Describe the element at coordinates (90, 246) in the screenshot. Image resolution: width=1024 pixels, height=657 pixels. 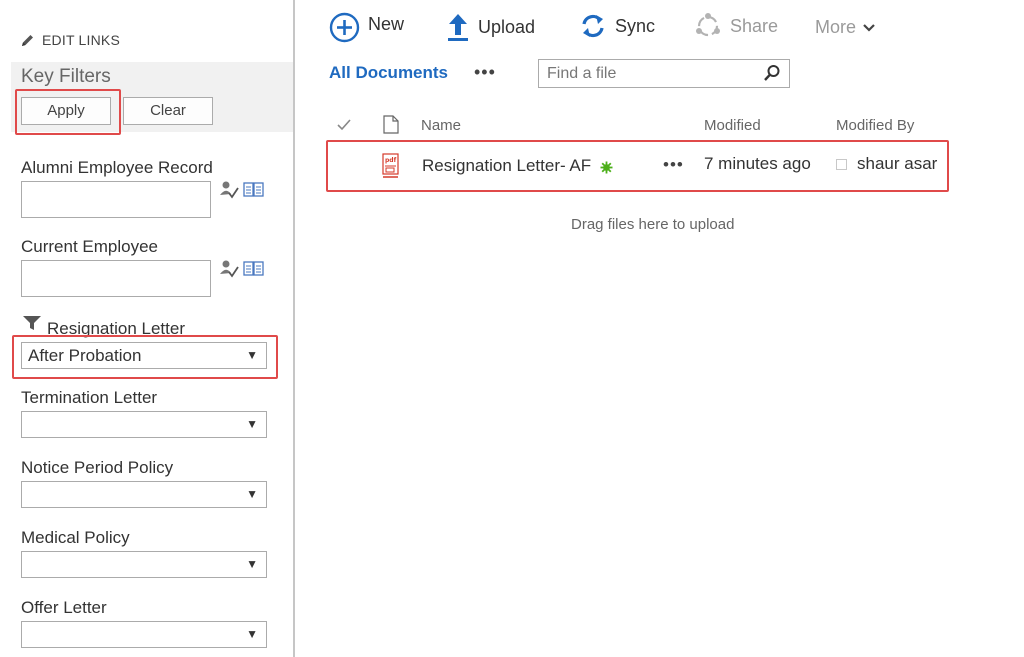
I see `filter-label-current-employee: Current Employee` at that location.